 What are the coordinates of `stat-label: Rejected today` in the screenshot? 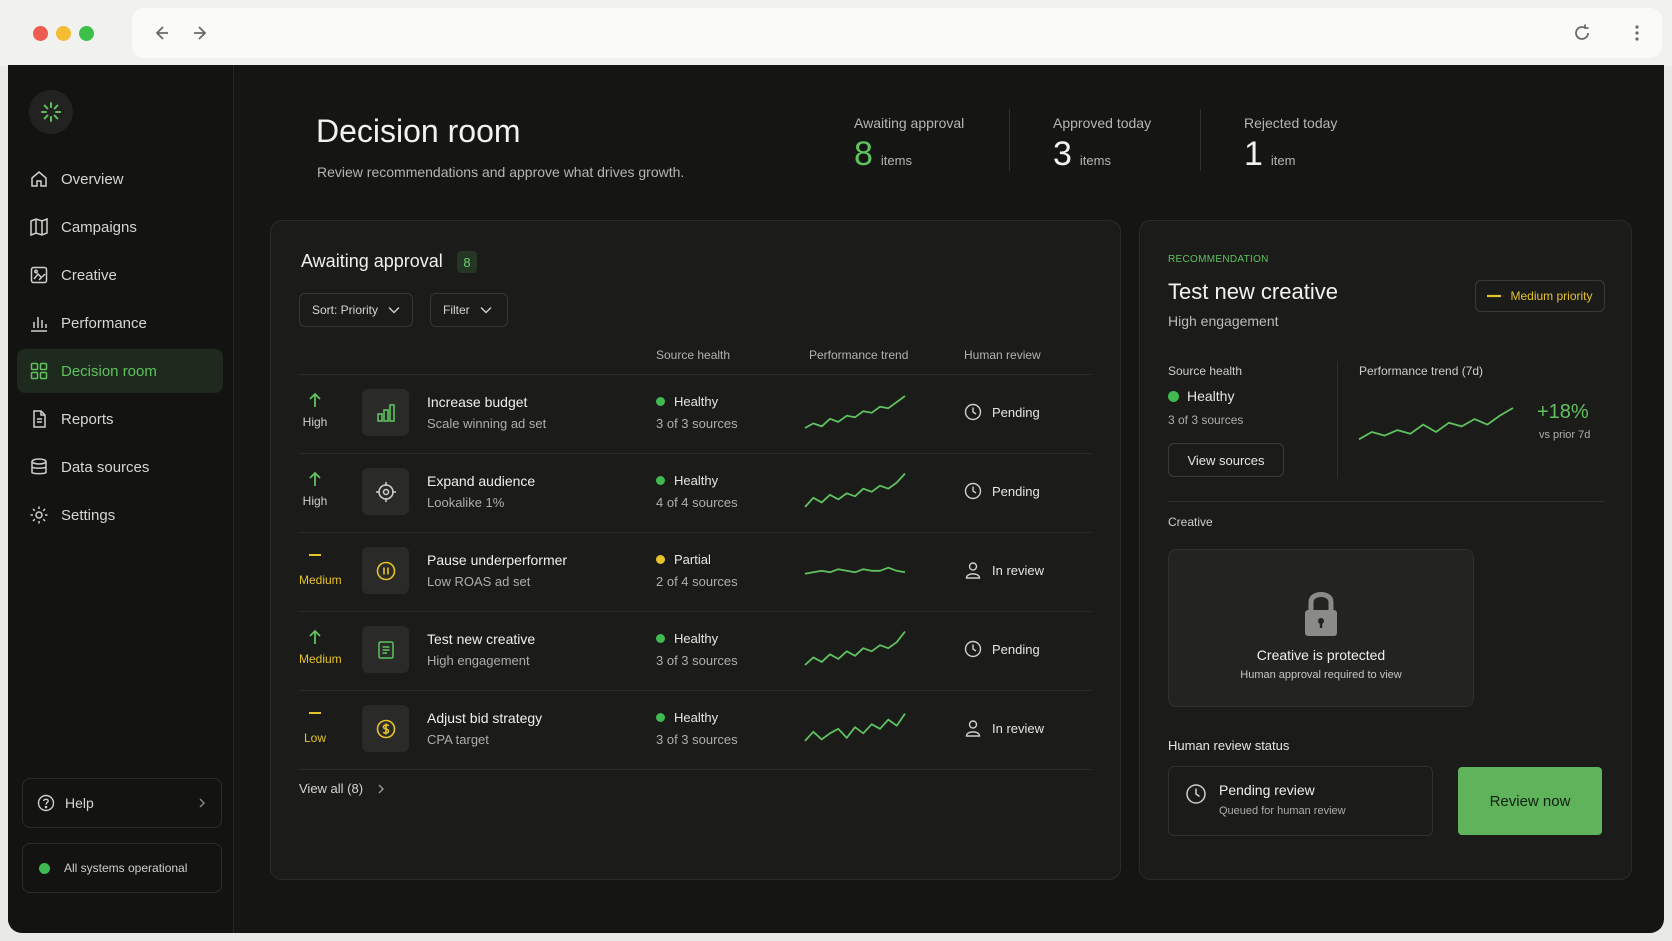 It's located at (1291, 123).